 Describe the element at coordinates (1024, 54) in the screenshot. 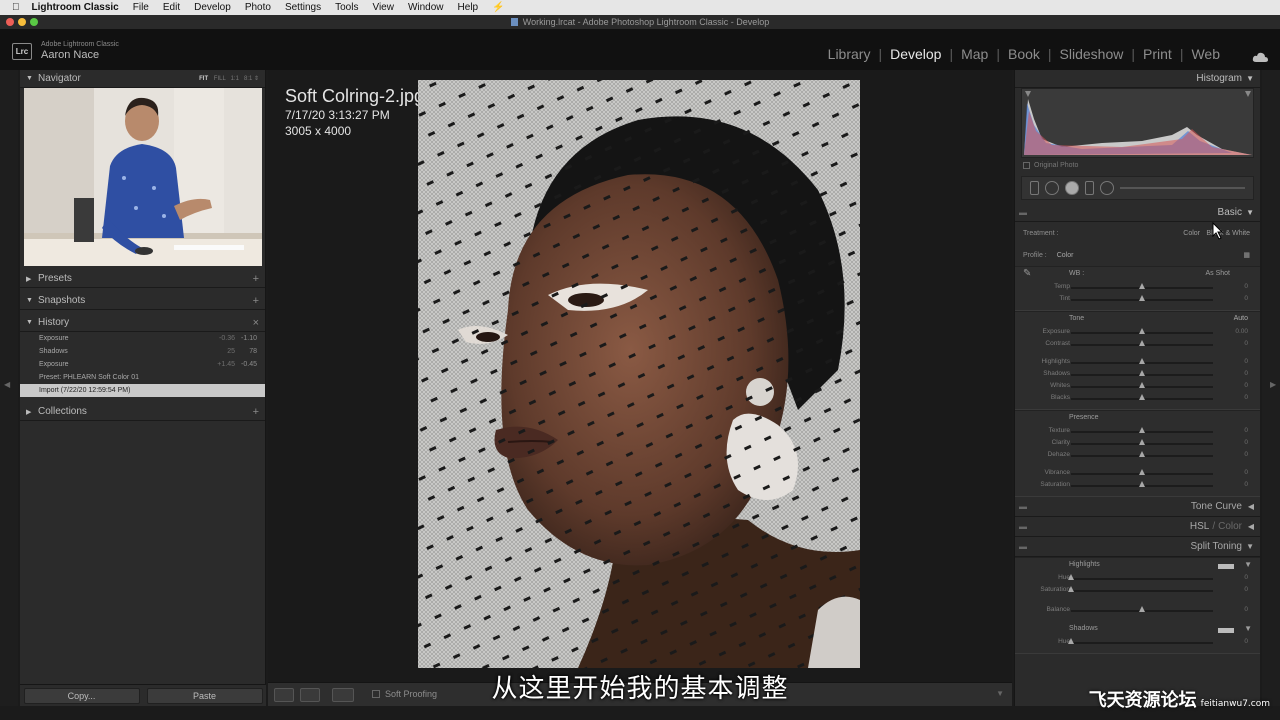

I see `module-book: Book` at that location.